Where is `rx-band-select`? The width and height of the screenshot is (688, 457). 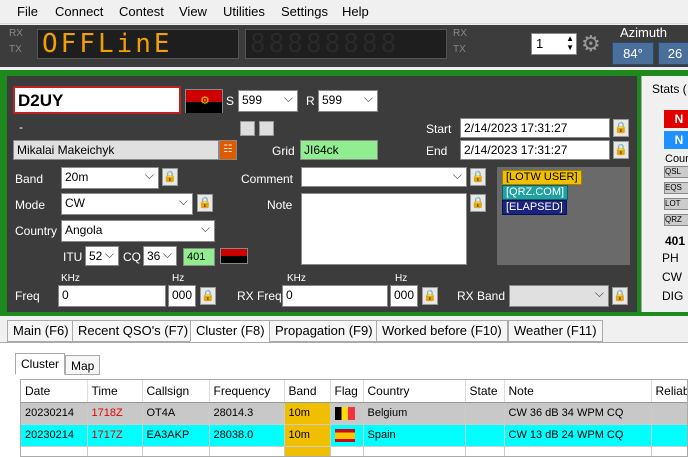
rx-band-select is located at coordinates (559, 296).